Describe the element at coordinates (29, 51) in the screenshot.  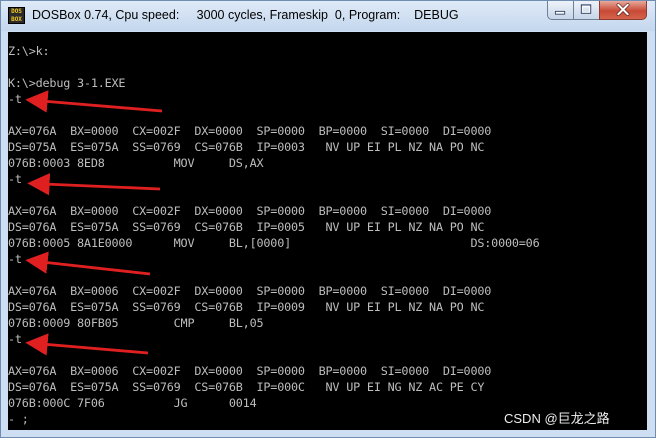
I see `terminal-line: Z:\>k:` at that location.